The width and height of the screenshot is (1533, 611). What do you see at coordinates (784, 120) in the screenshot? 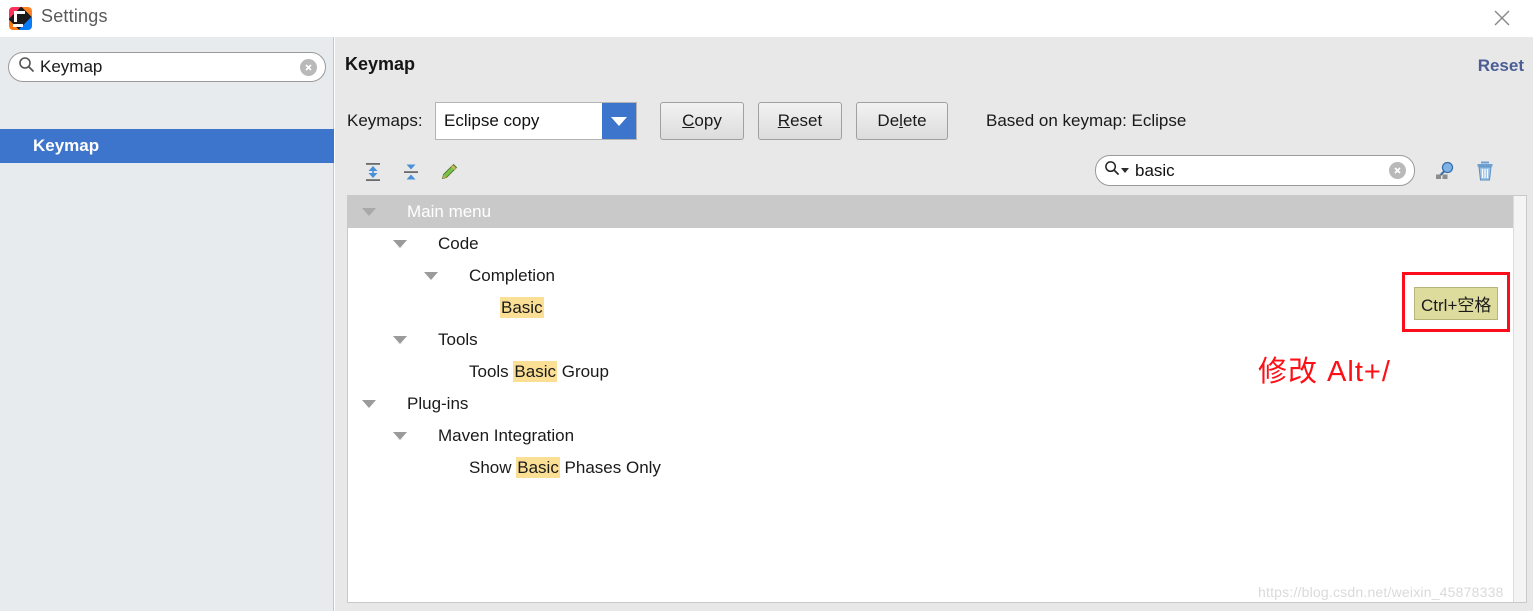
I see `reset-button-mnemonic: R` at bounding box center [784, 120].